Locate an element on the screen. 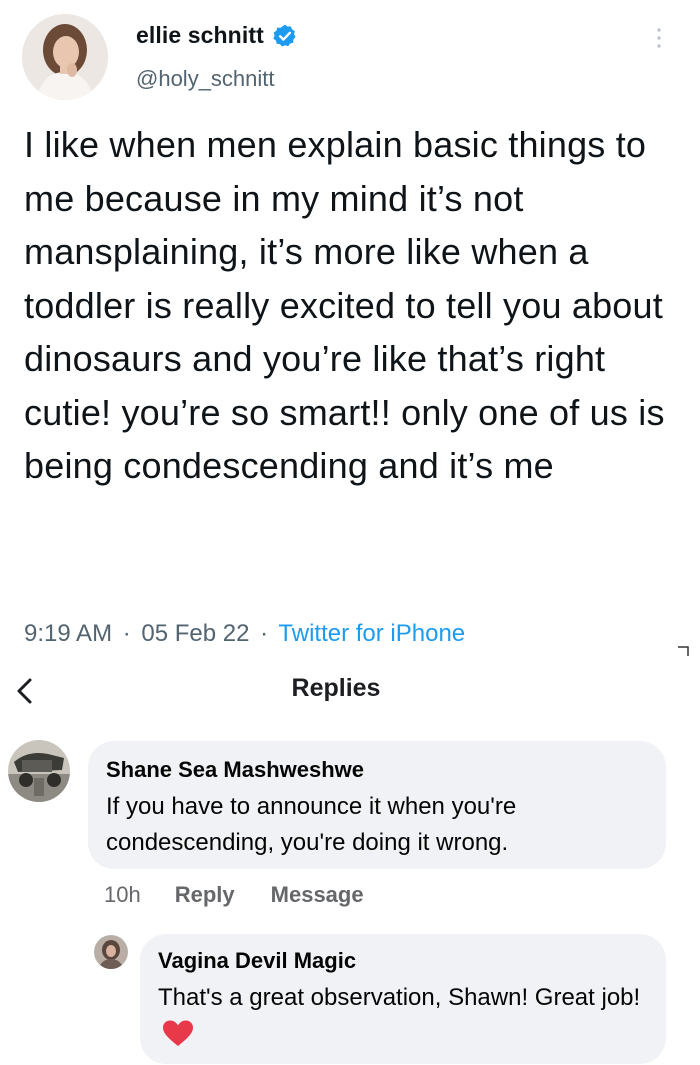  tweet-metadata: 9:19 AM · 05 Feb 22 · Twitter for iPhone is located at coordinates (244, 634).